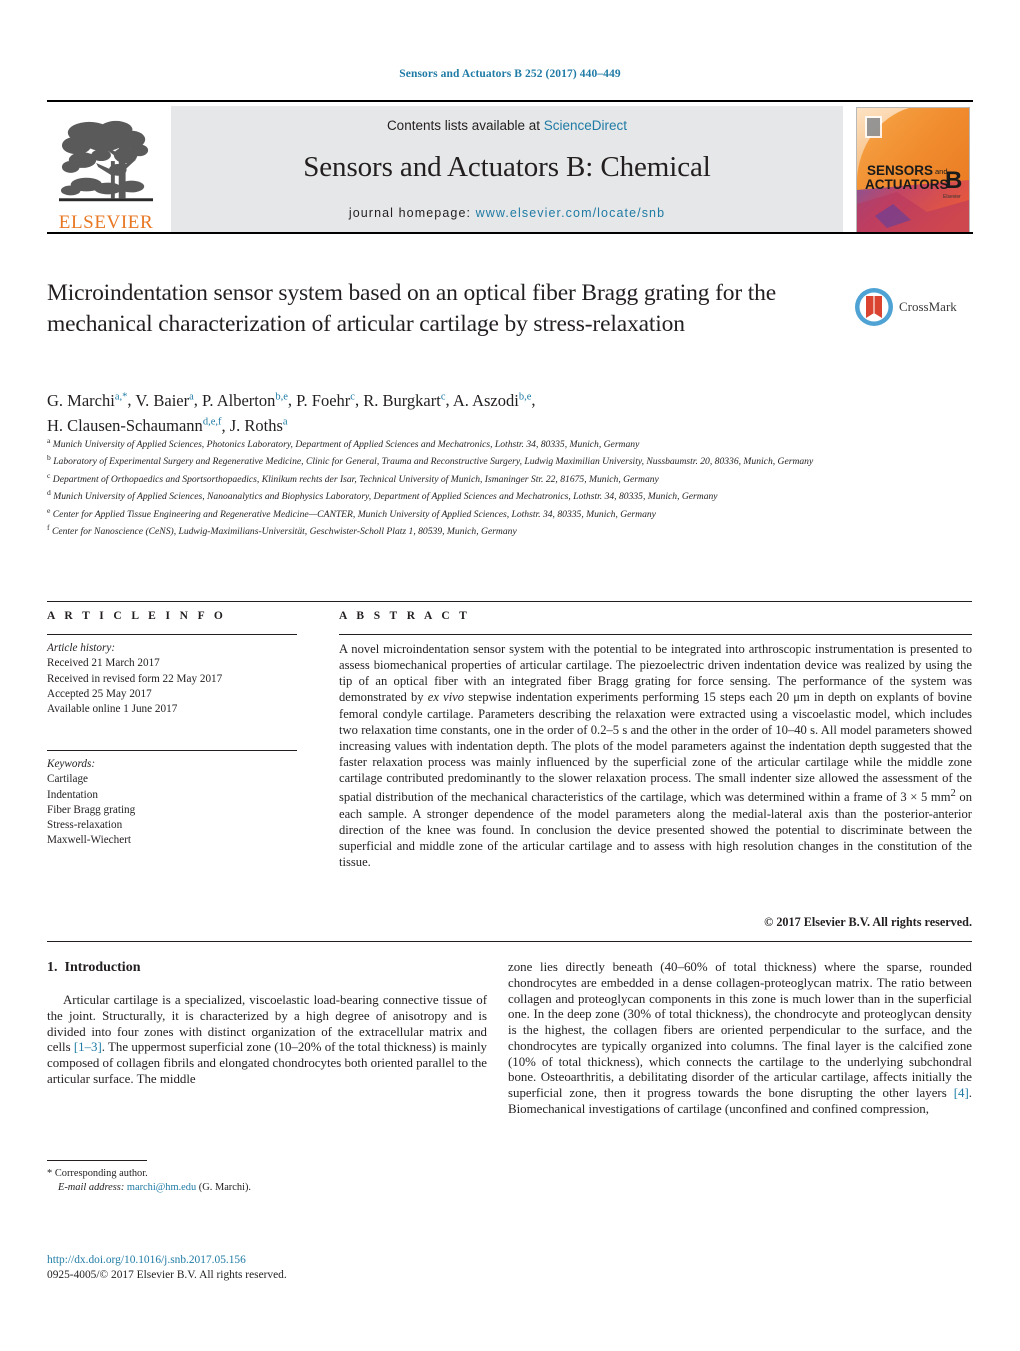 This screenshot has width=1020, height=1351. Describe the element at coordinates (245, 400) in the screenshot. I see `author-item: P. Albertonb,e` at that location.